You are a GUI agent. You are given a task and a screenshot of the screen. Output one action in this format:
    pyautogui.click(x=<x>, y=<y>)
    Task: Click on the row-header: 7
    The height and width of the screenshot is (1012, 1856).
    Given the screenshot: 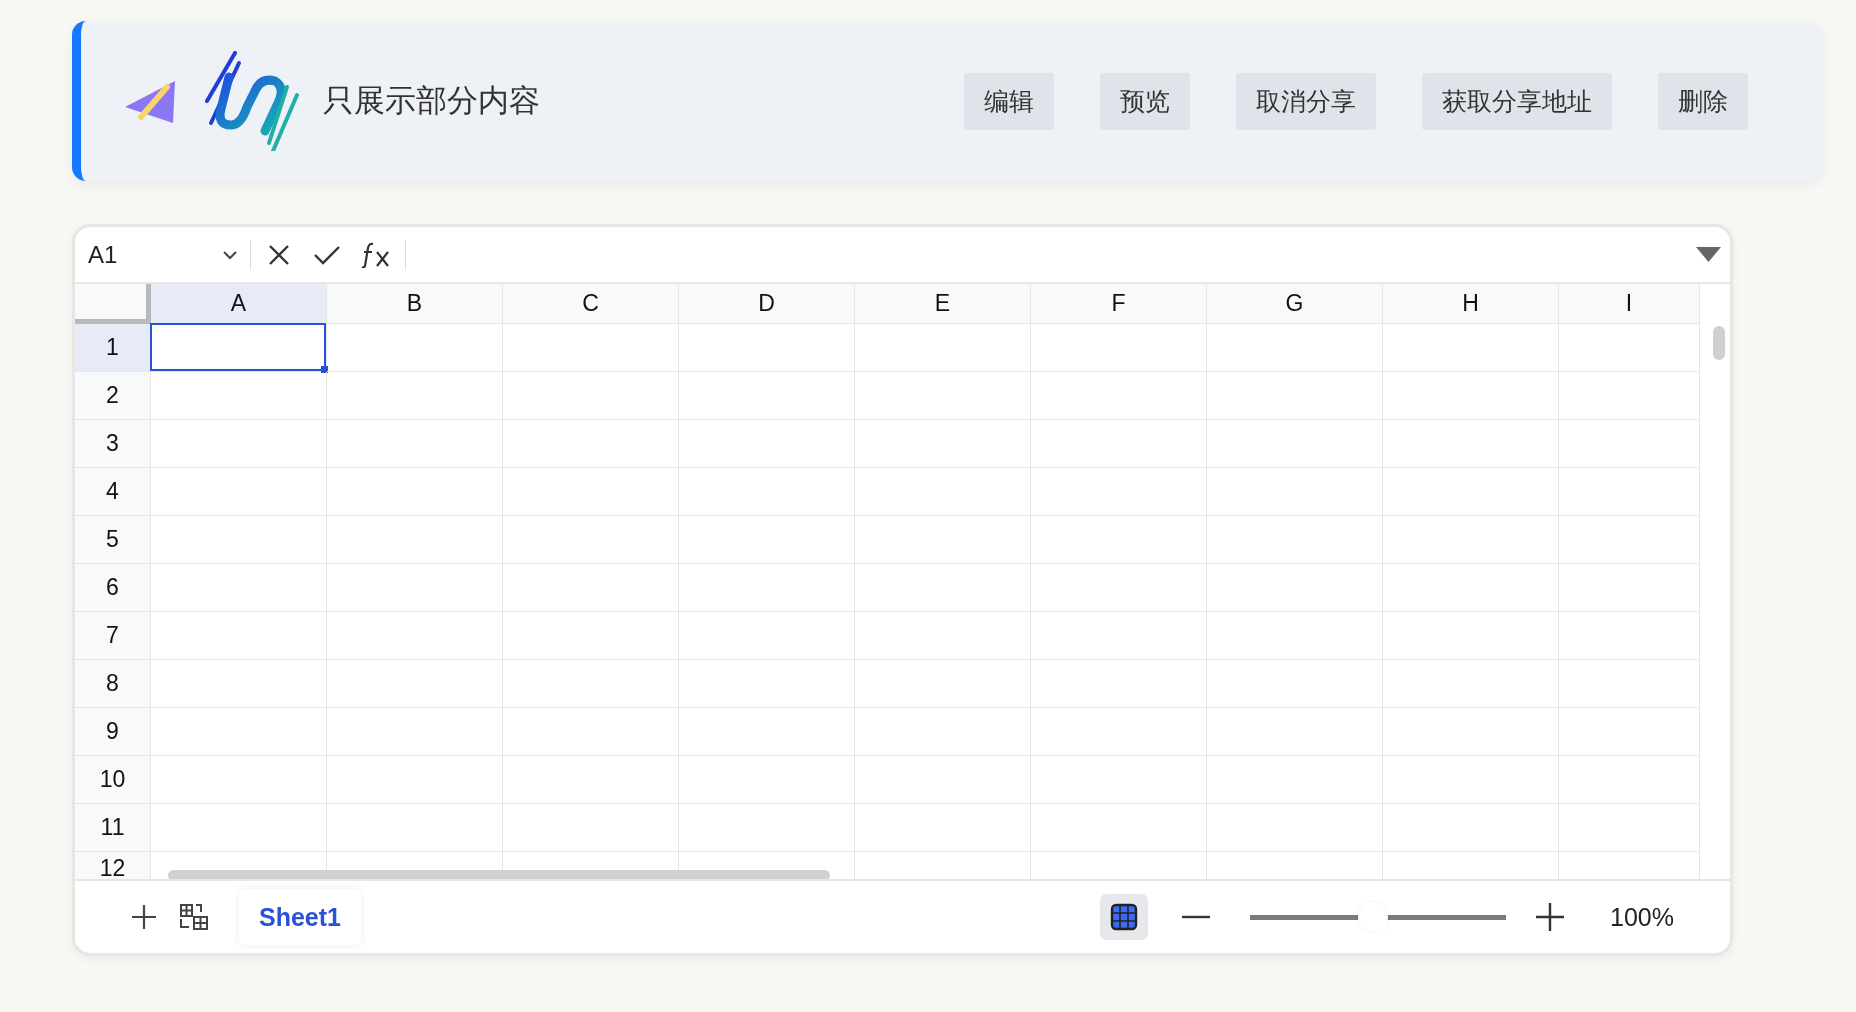 What is the action you would take?
    pyautogui.click(x=113, y=636)
    